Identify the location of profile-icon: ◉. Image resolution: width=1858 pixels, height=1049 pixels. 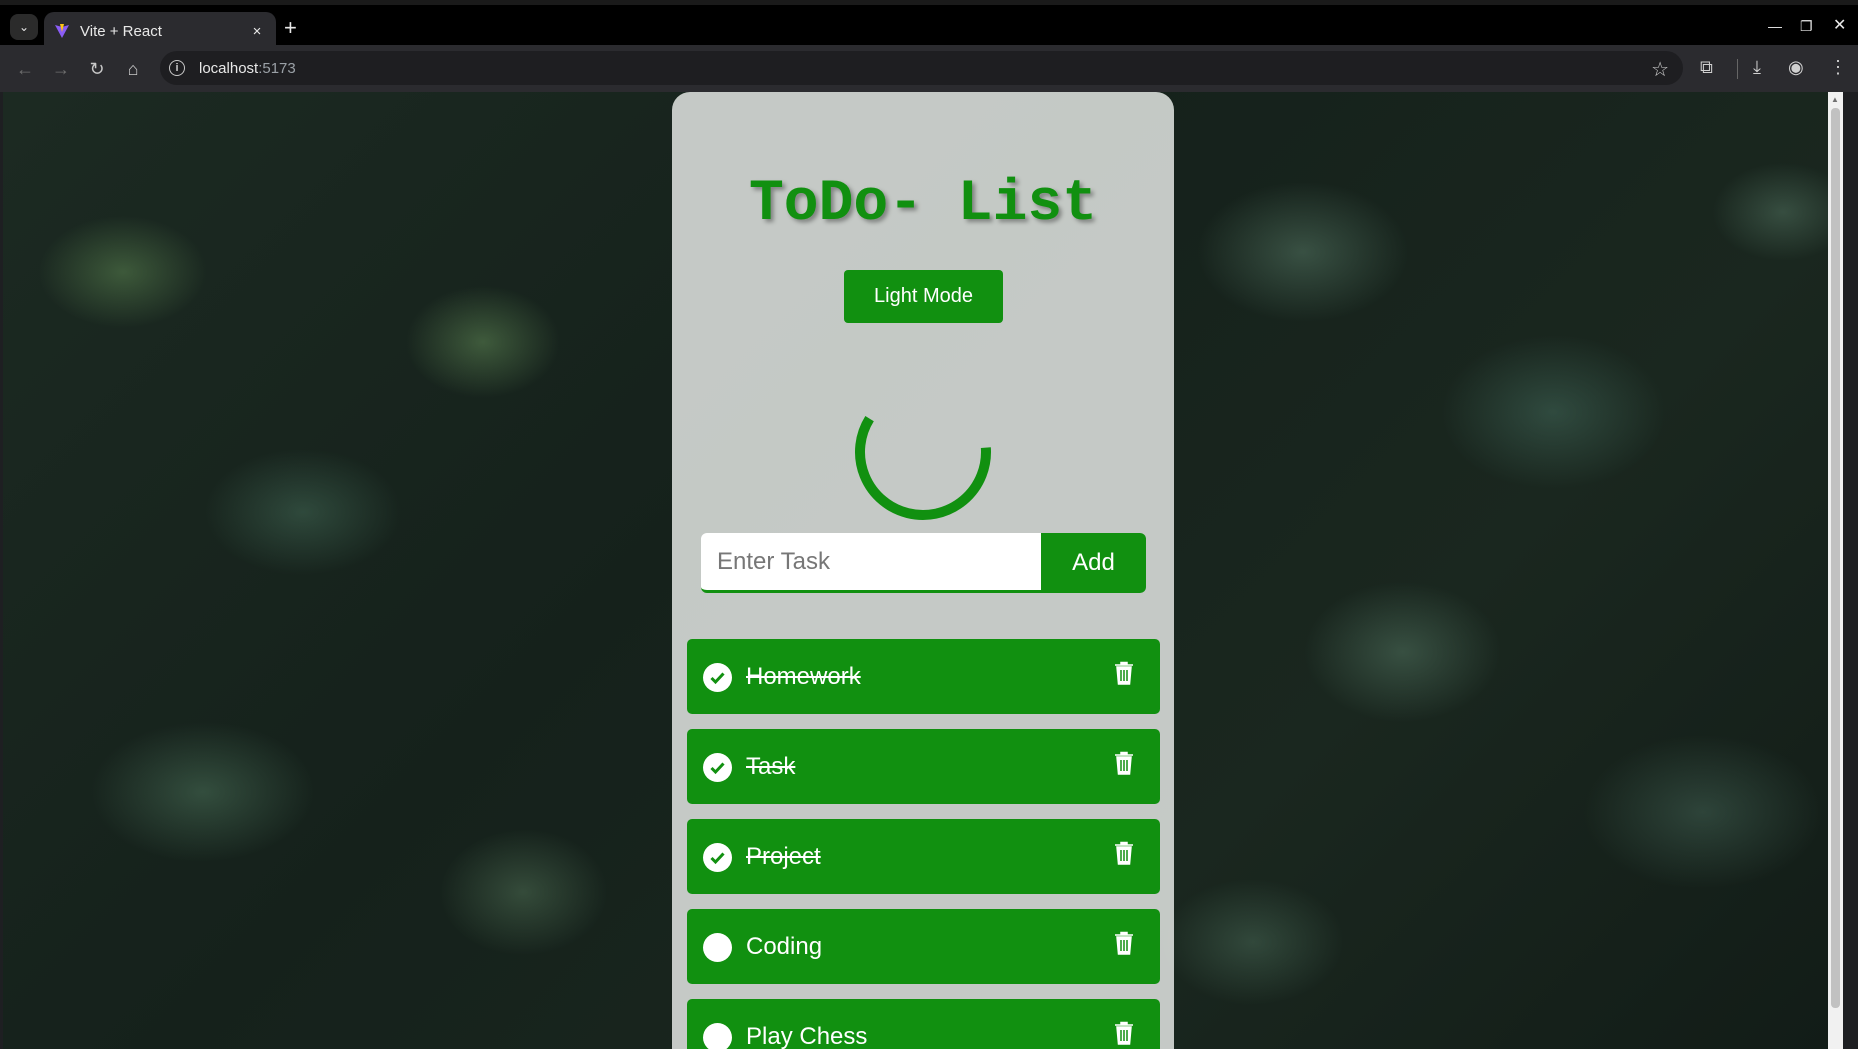
(1796, 67).